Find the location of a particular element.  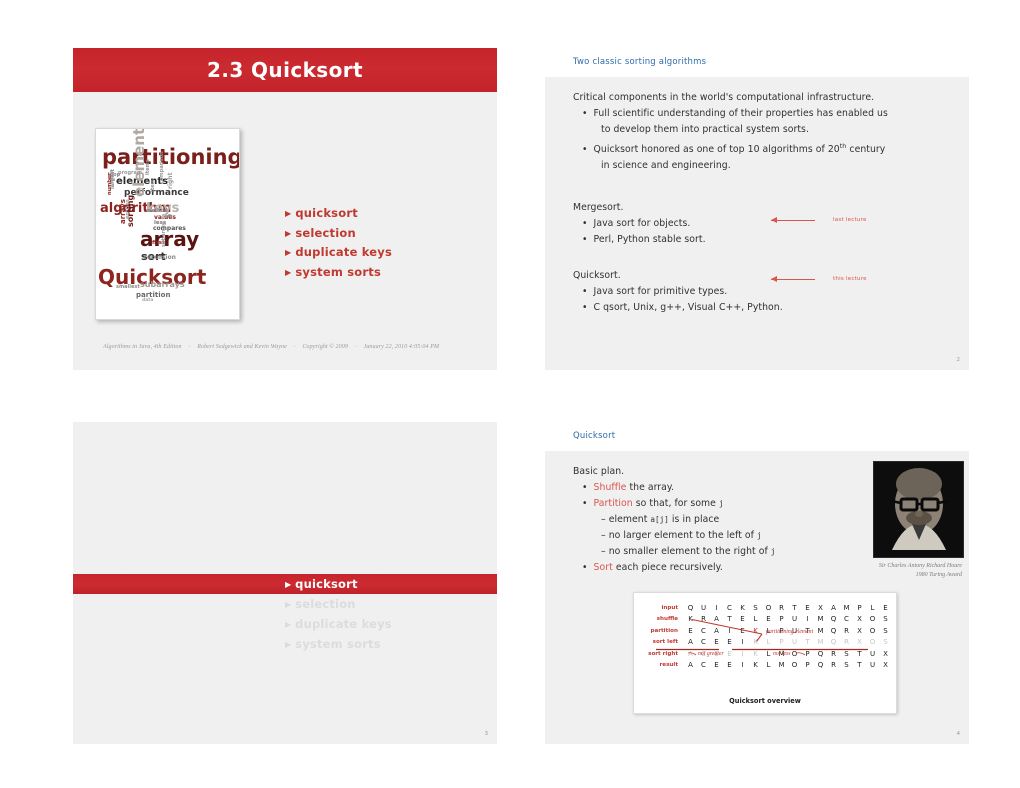

bullet-keyword: Shuffle is located at coordinates (610, 487).